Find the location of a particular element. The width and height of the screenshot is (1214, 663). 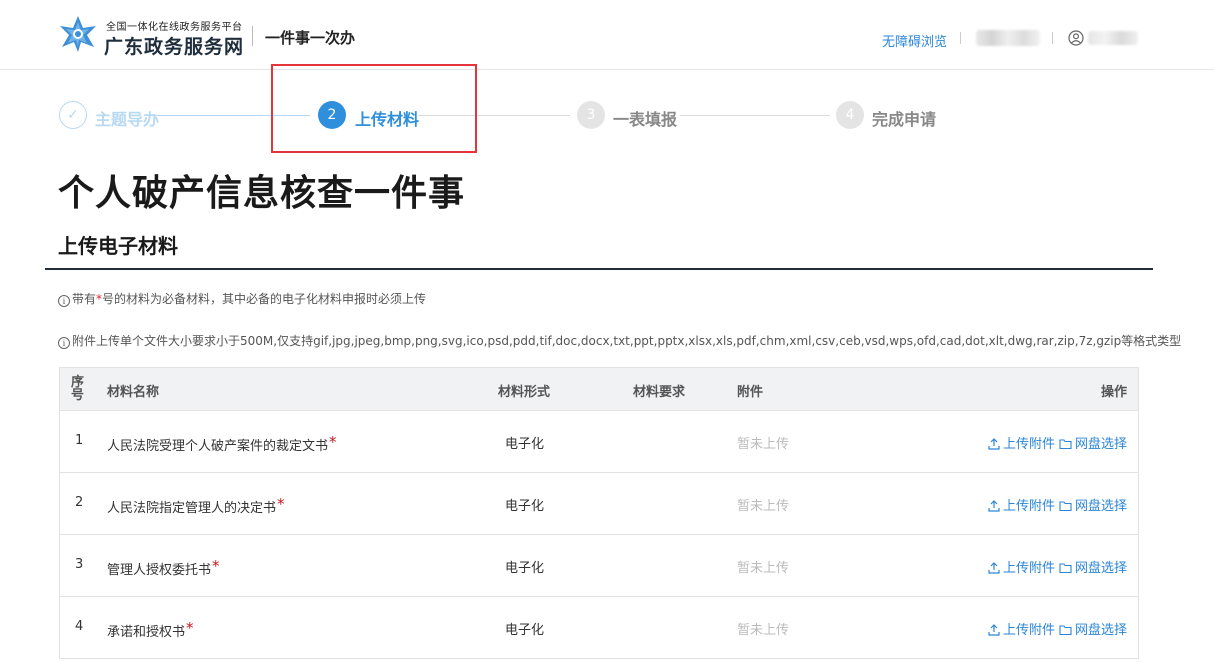

table-row: 3 管理人授权委托书* 电子化 暂未上传 上传附件 网盘选择 is located at coordinates (599, 566).